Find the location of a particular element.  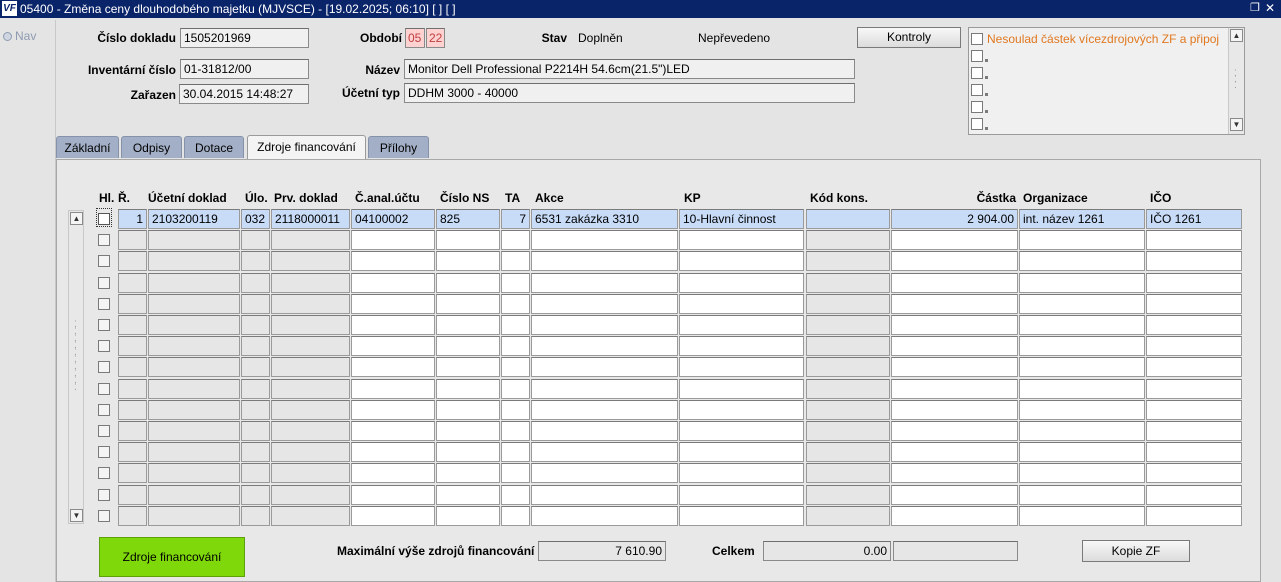

cell-kp: 10-Hlavní činnost is located at coordinates (741, 219).